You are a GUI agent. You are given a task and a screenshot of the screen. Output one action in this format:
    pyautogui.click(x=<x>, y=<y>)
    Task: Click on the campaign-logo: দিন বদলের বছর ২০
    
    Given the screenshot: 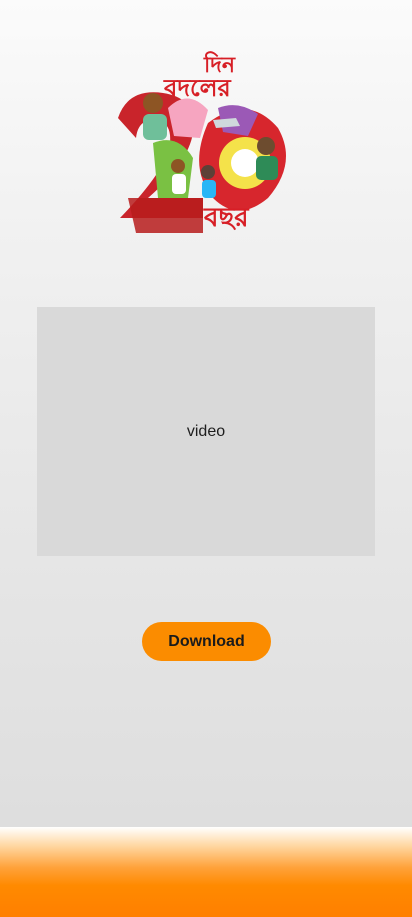 What is the action you would take?
    pyautogui.click(x=206, y=155)
    